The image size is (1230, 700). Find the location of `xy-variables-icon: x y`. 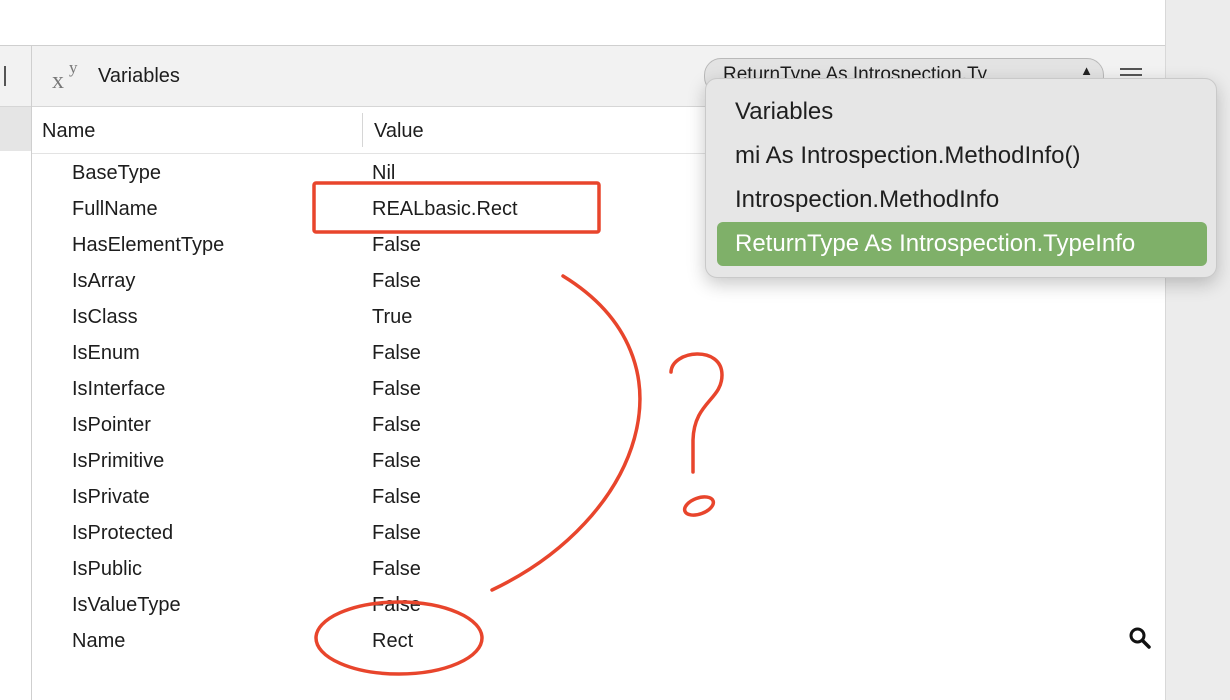

xy-variables-icon: x y is located at coordinates (69, 76).